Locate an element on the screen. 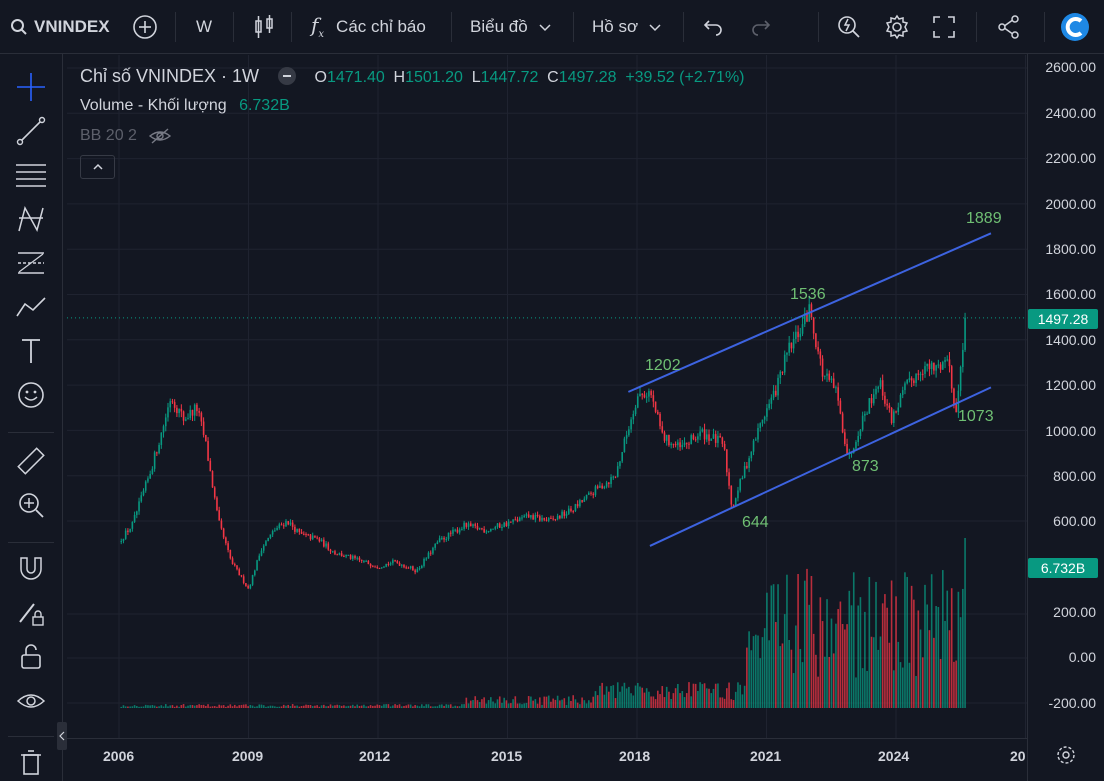  horizontal-lines-tool is located at coordinates (31, 175).